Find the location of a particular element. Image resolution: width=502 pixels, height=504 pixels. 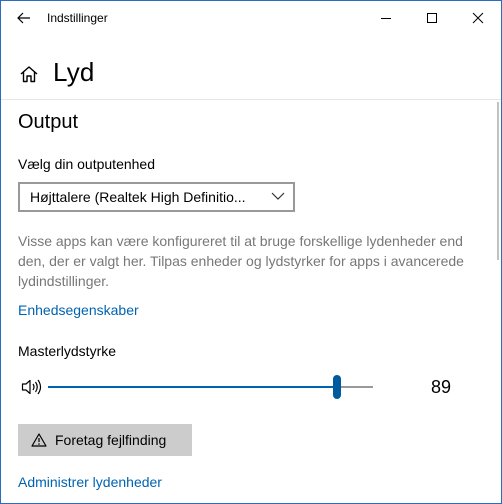

close-button is located at coordinates (478, 18).